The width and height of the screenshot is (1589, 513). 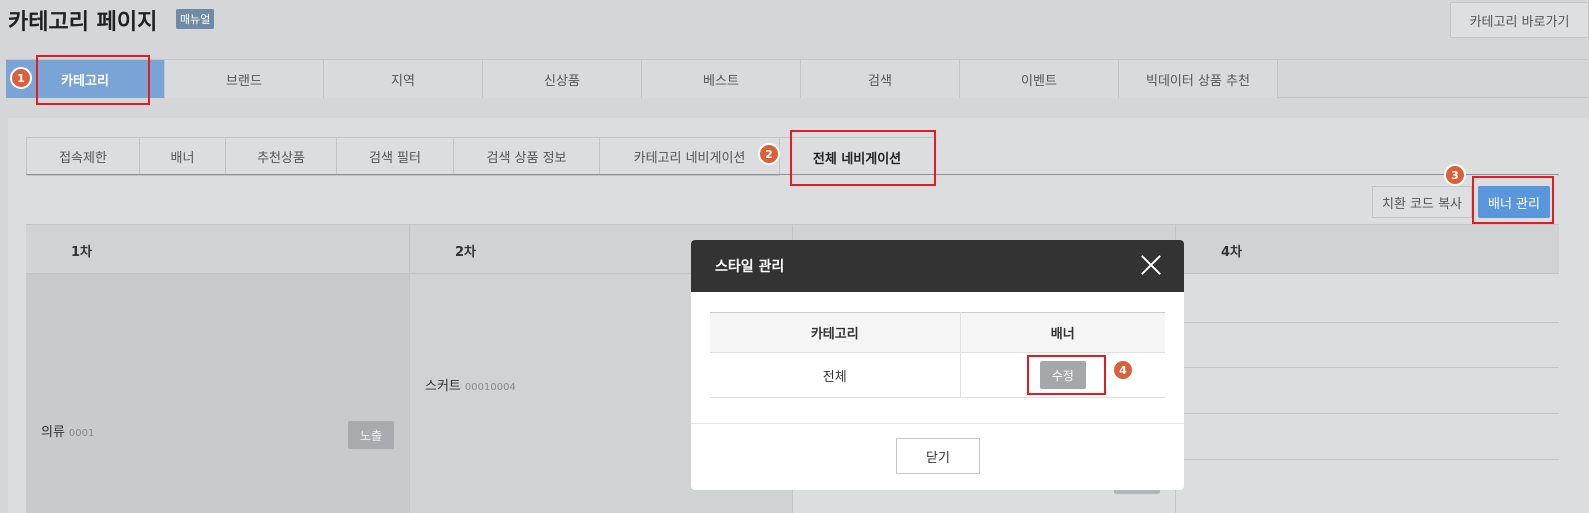 I want to click on close-icon, so click(x=1151, y=265).